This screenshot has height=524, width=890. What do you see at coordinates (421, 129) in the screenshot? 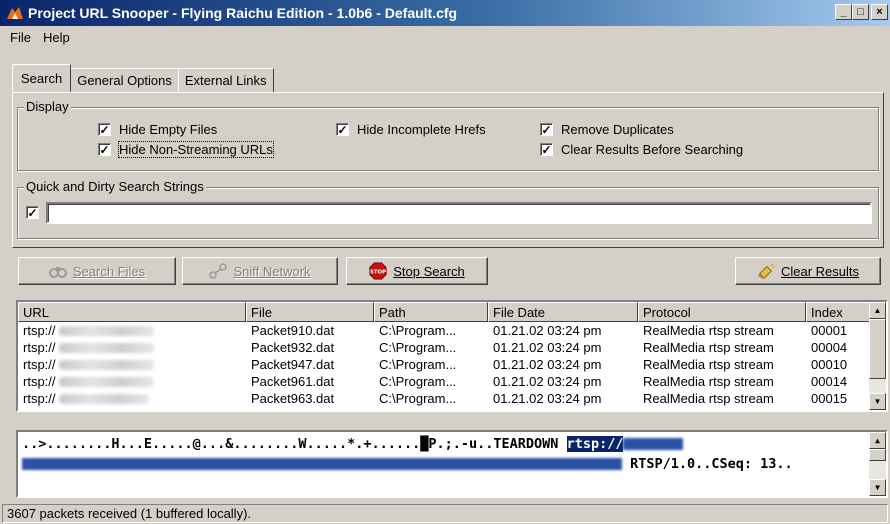
I see `hide-incomplete-hrefs-label: Hide Incomplete Hrefs` at bounding box center [421, 129].